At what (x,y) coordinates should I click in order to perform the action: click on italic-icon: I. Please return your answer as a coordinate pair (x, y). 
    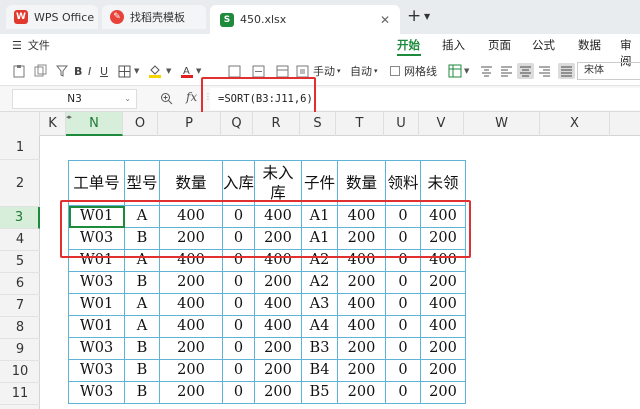
    Looking at the image, I should click on (89, 71).